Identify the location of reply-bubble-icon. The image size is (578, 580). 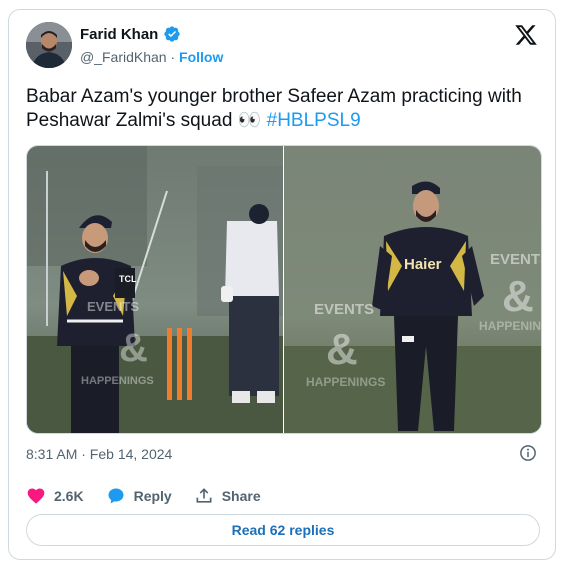
(116, 496).